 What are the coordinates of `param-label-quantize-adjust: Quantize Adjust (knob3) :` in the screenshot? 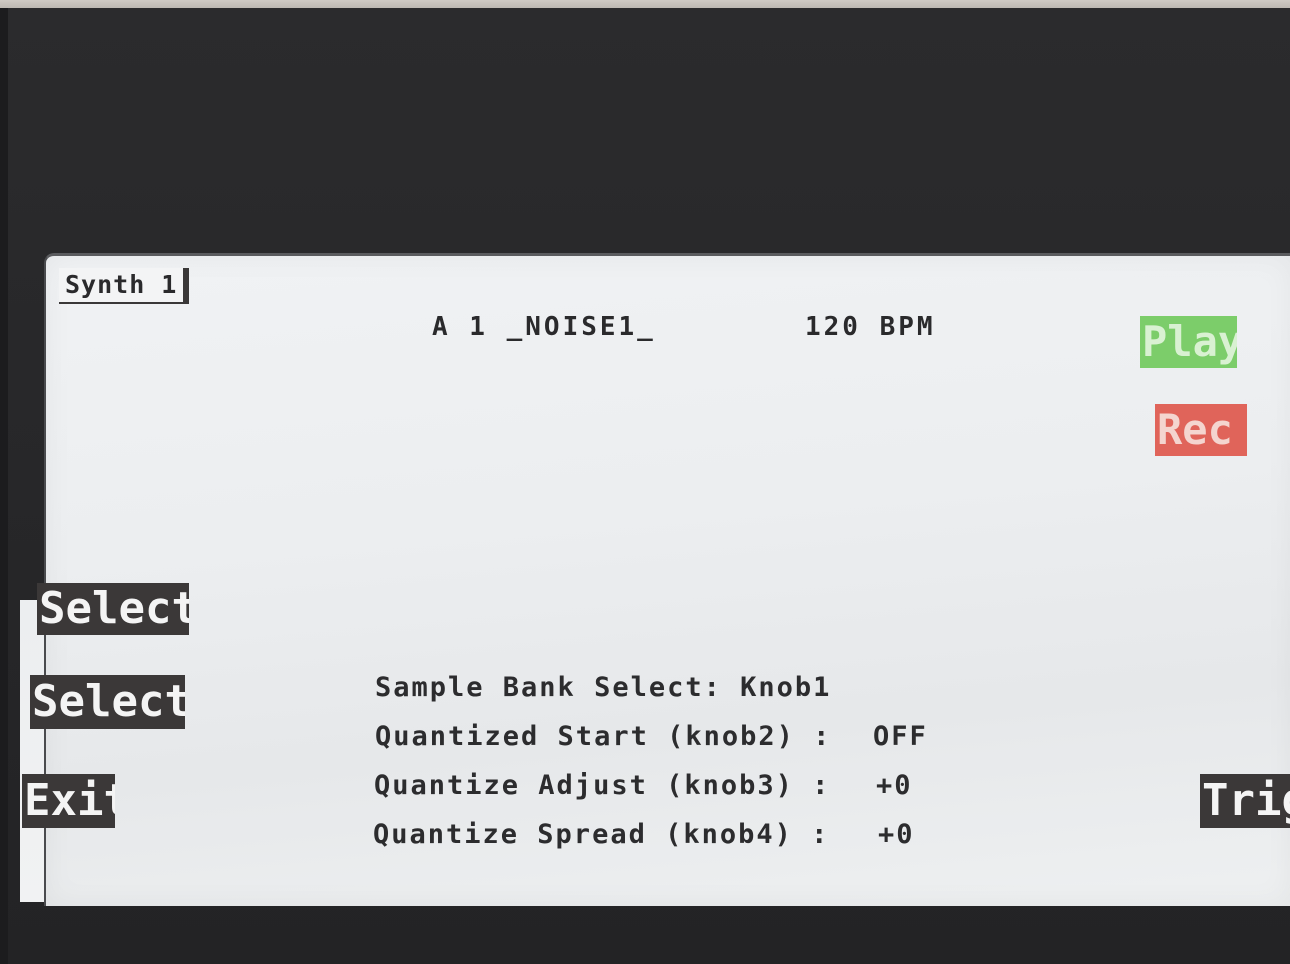 It's located at (602, 785).